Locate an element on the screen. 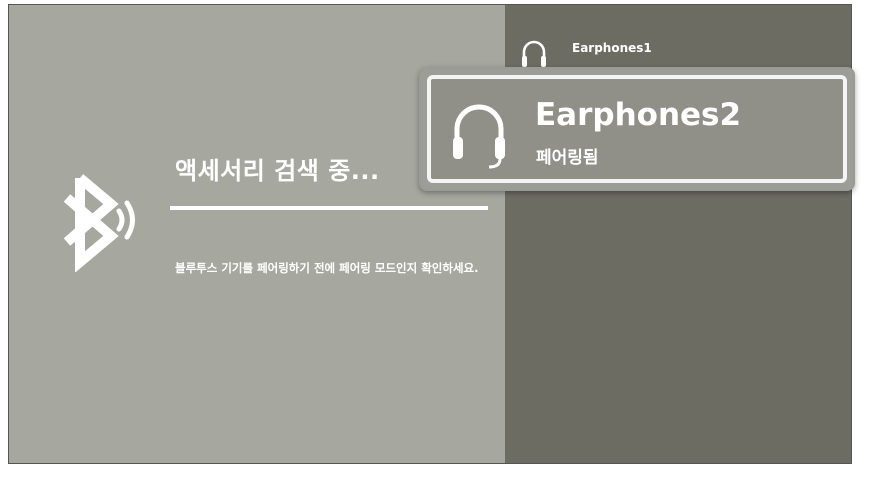 The width and height of the screenshot is (872, 489). device-name: Earphones2 is located at coordinates (638, 115).